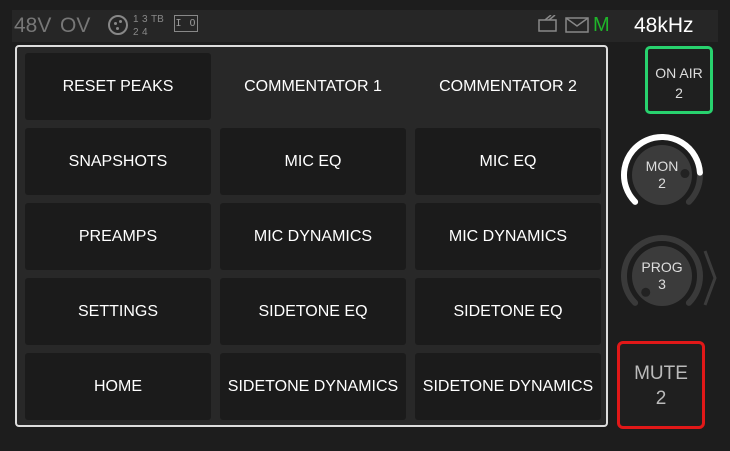 The width and height of the screenshot is (730, 451). I want to click on sidetone-dynamics-2-button: SIDETONE DYNAMICS, so click(508, 386).